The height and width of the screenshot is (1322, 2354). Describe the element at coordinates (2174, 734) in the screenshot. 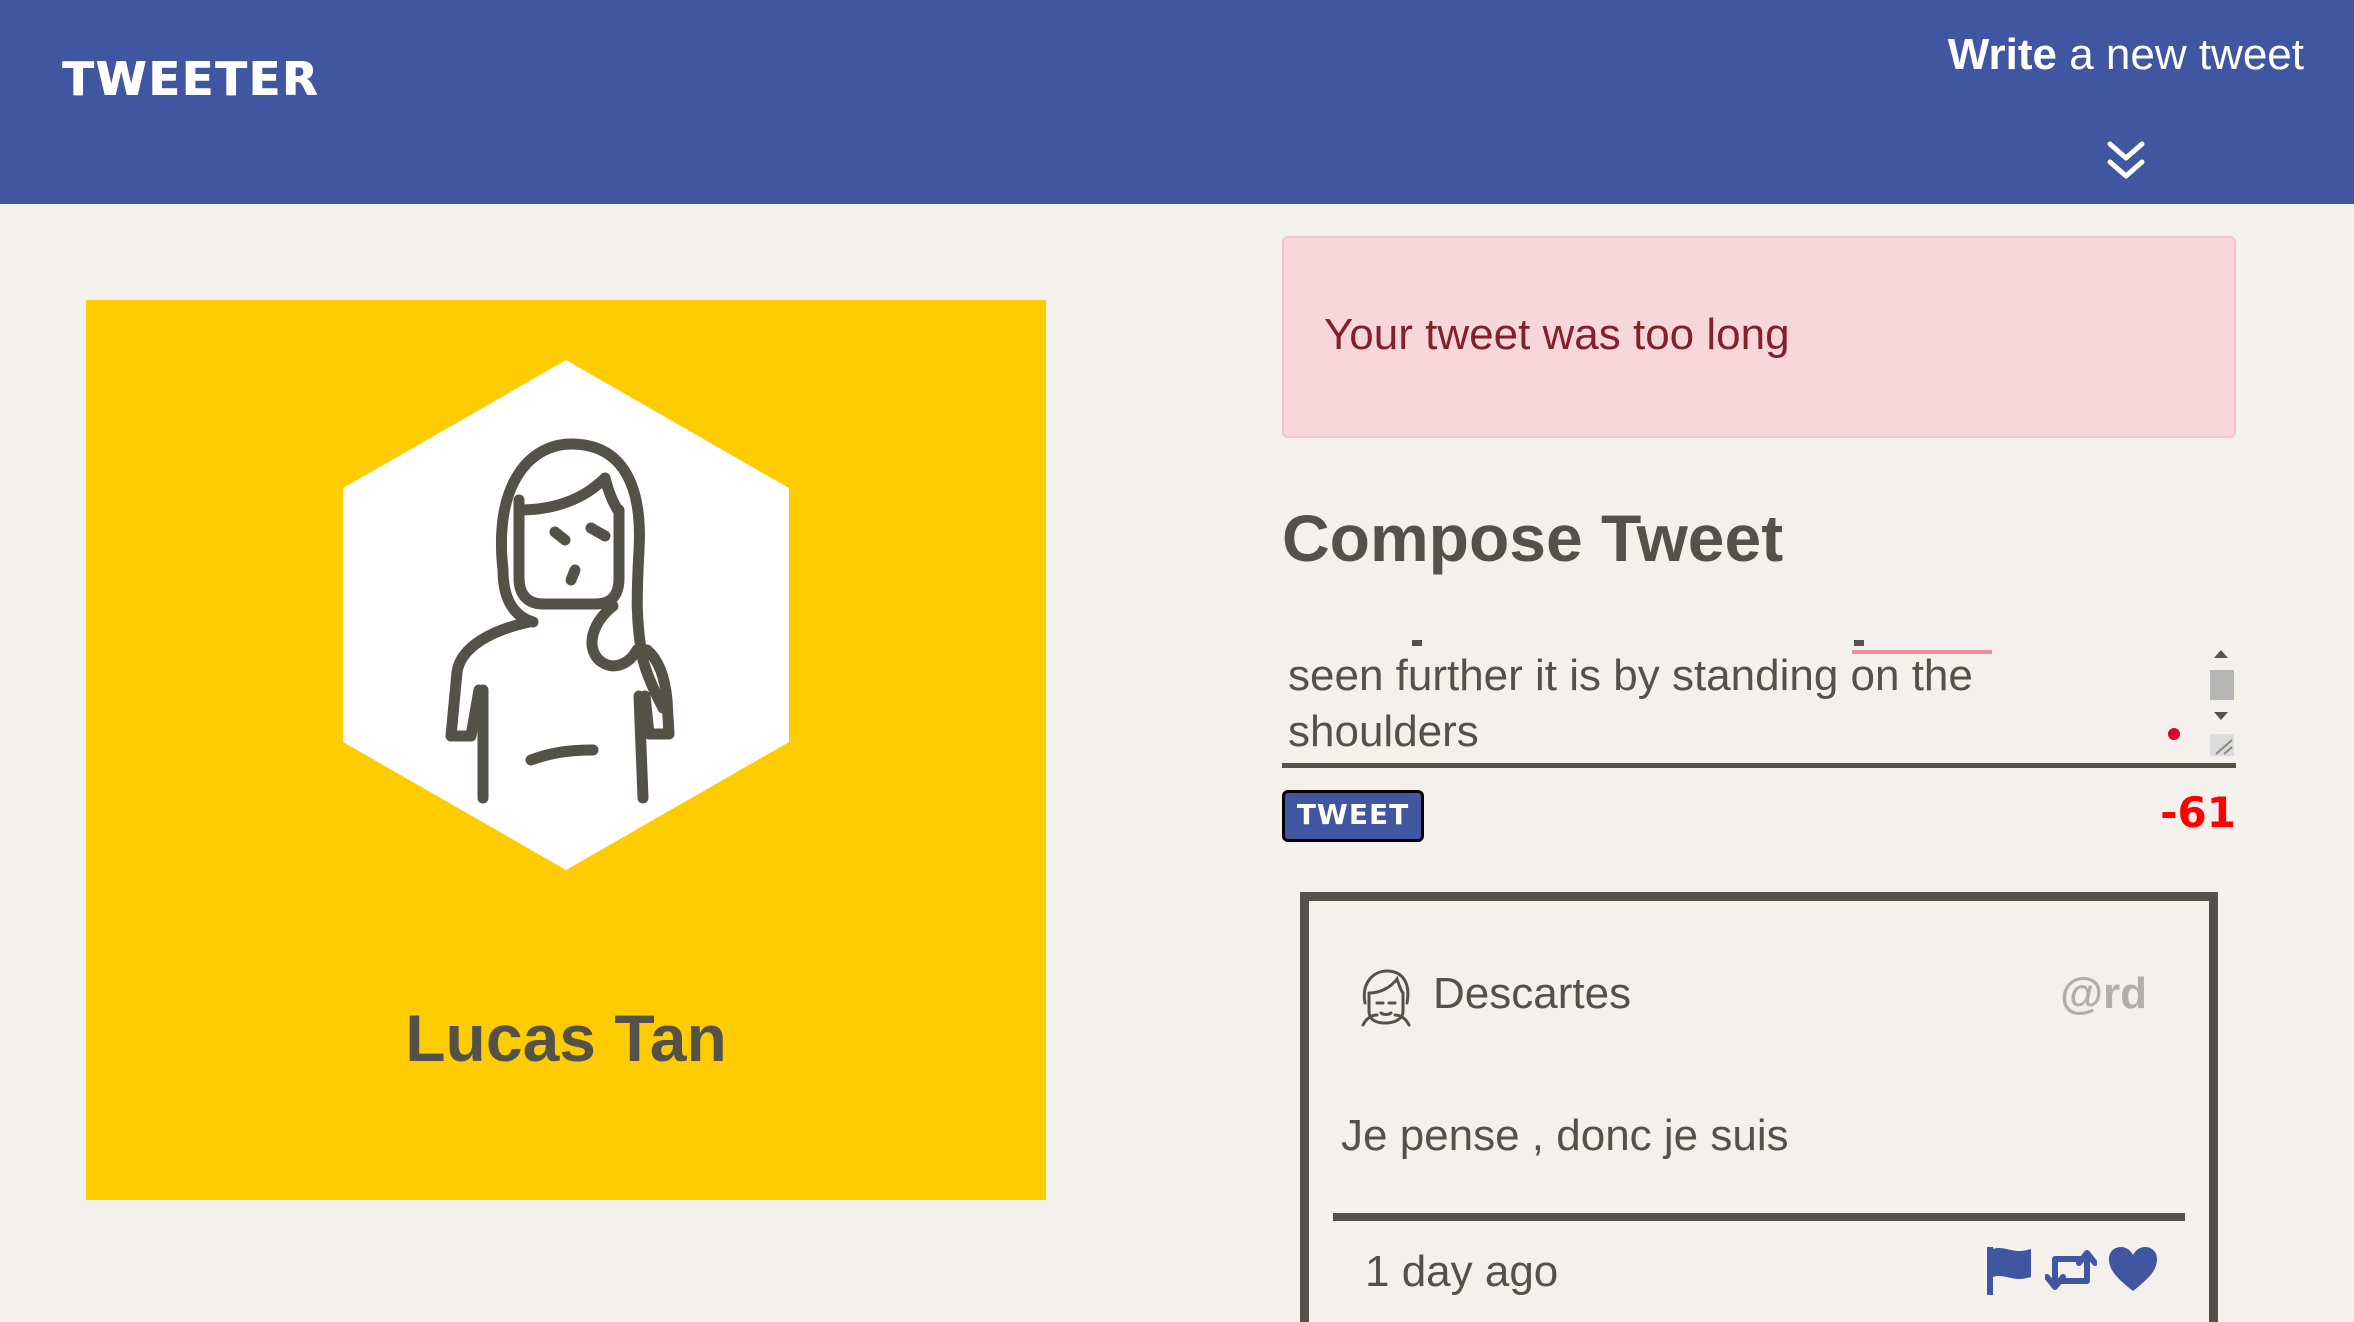

I see `cursor-dot` at that location.